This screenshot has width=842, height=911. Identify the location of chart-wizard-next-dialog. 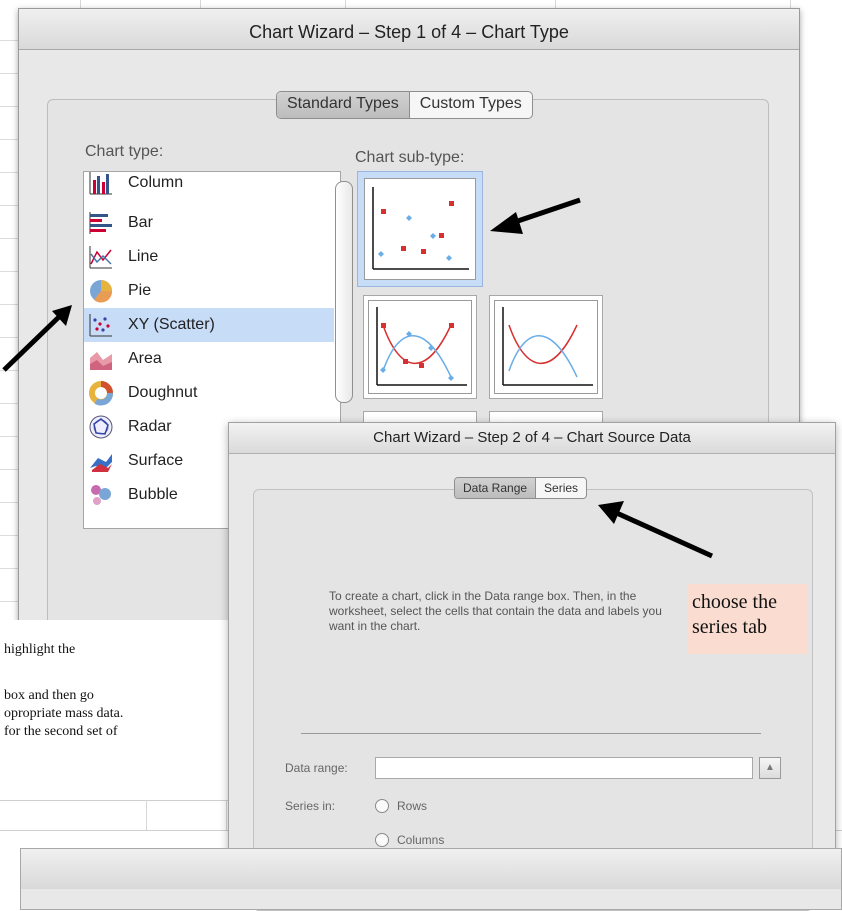
(431, 879).